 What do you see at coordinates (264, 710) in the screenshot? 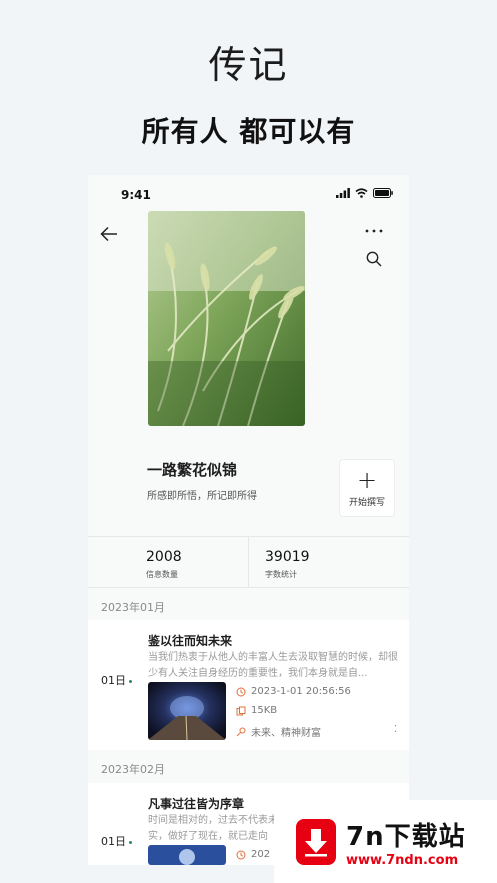
I see `entry-size: 15KB` at bounding box center [264, 710].